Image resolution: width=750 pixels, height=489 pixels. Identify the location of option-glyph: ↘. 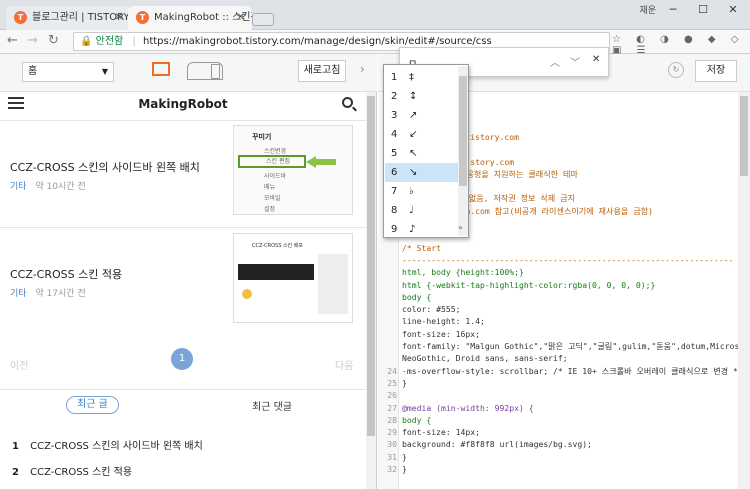
(413, 172).